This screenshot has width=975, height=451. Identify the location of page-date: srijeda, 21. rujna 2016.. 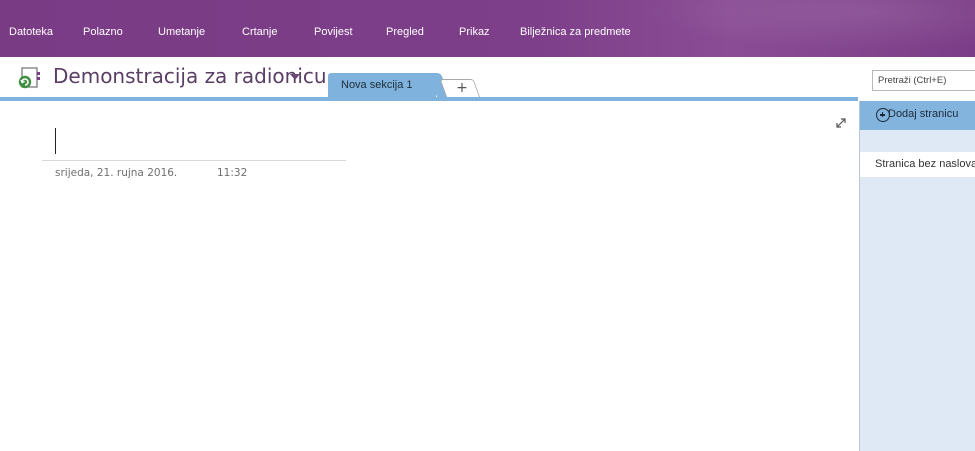
(116, 173).